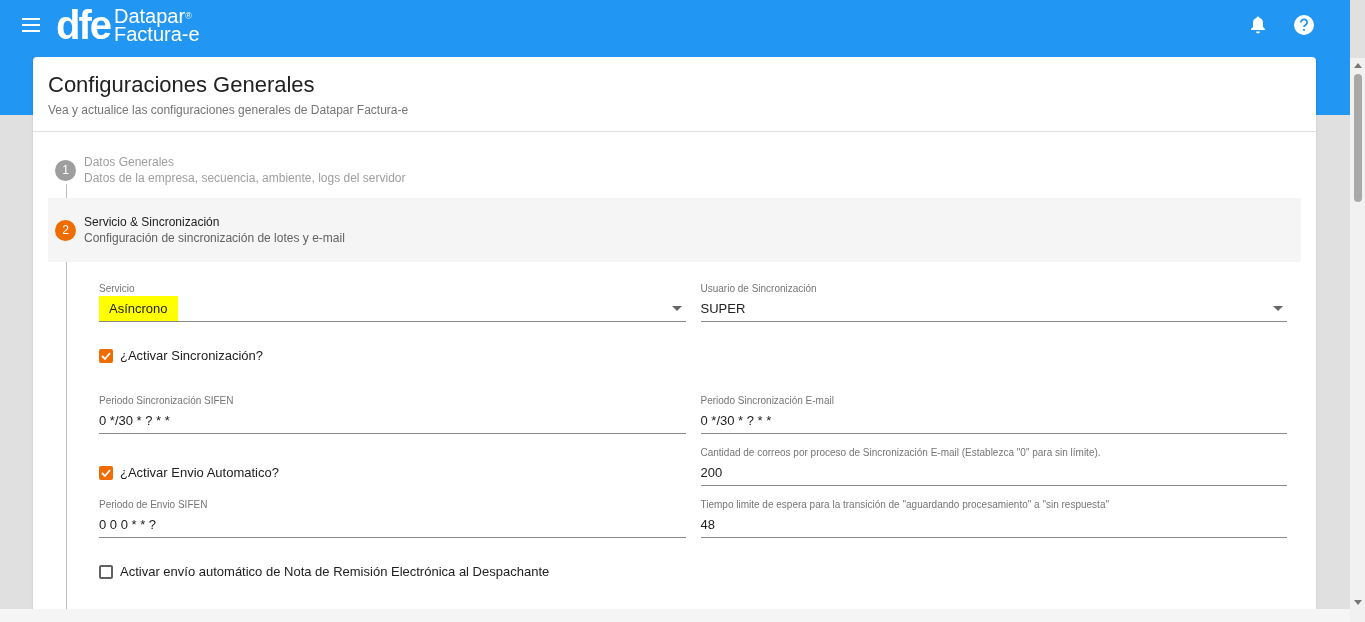 This screenshot has height=622, width=1365. I want to click on logo-text: Datapar$^{®}$, so click(153, 16).